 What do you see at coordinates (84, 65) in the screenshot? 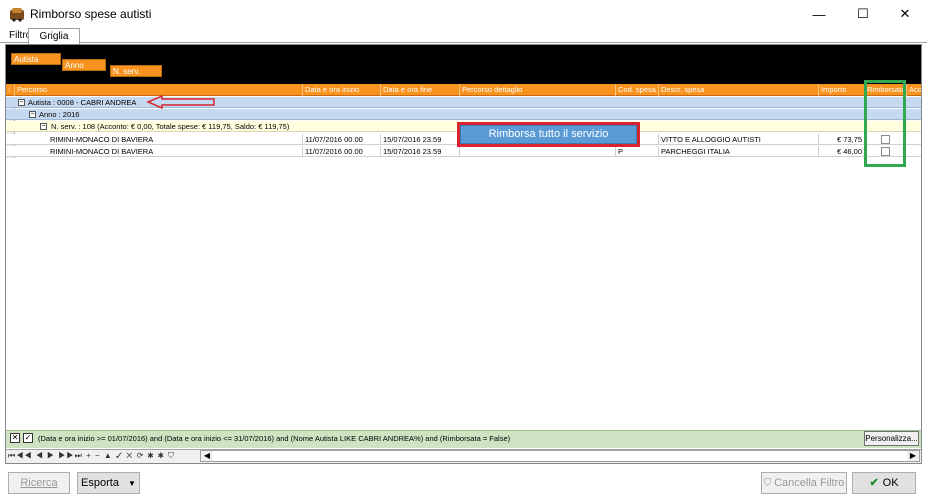
I see `group-chip-anno: Anno` at bounding box center [84, 65].